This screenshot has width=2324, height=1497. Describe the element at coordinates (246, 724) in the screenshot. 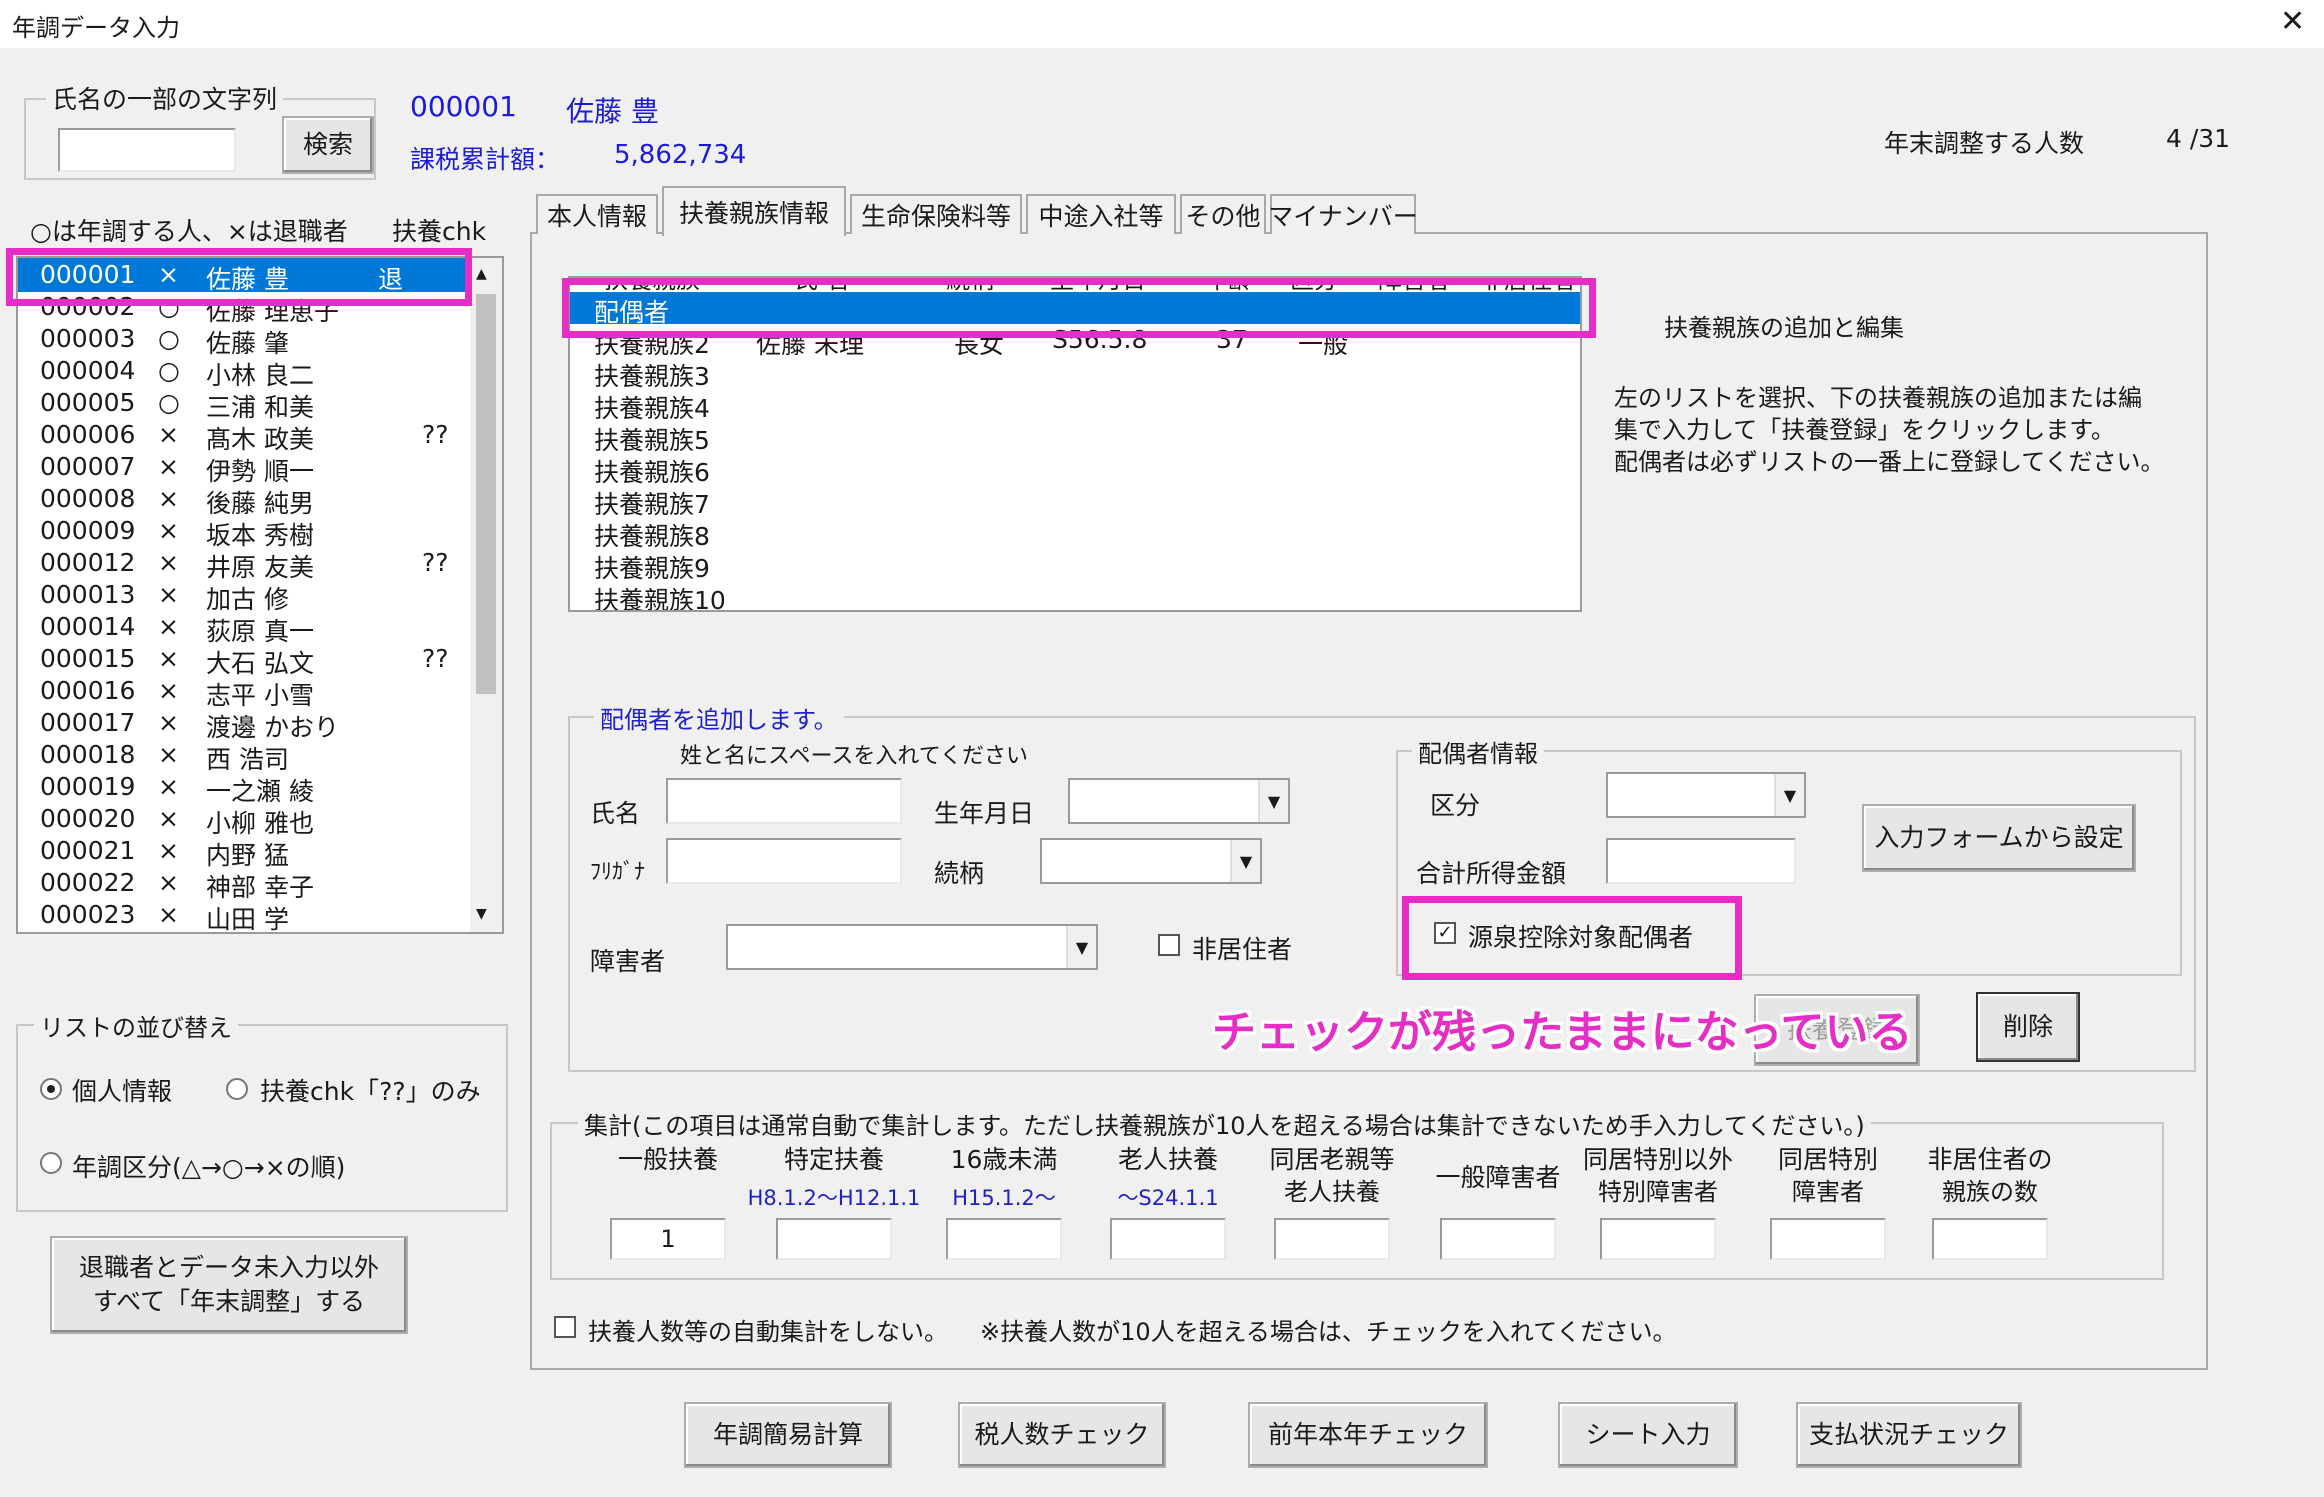

I see `list-item: 000017 × 渡邊 かおり` at that location.